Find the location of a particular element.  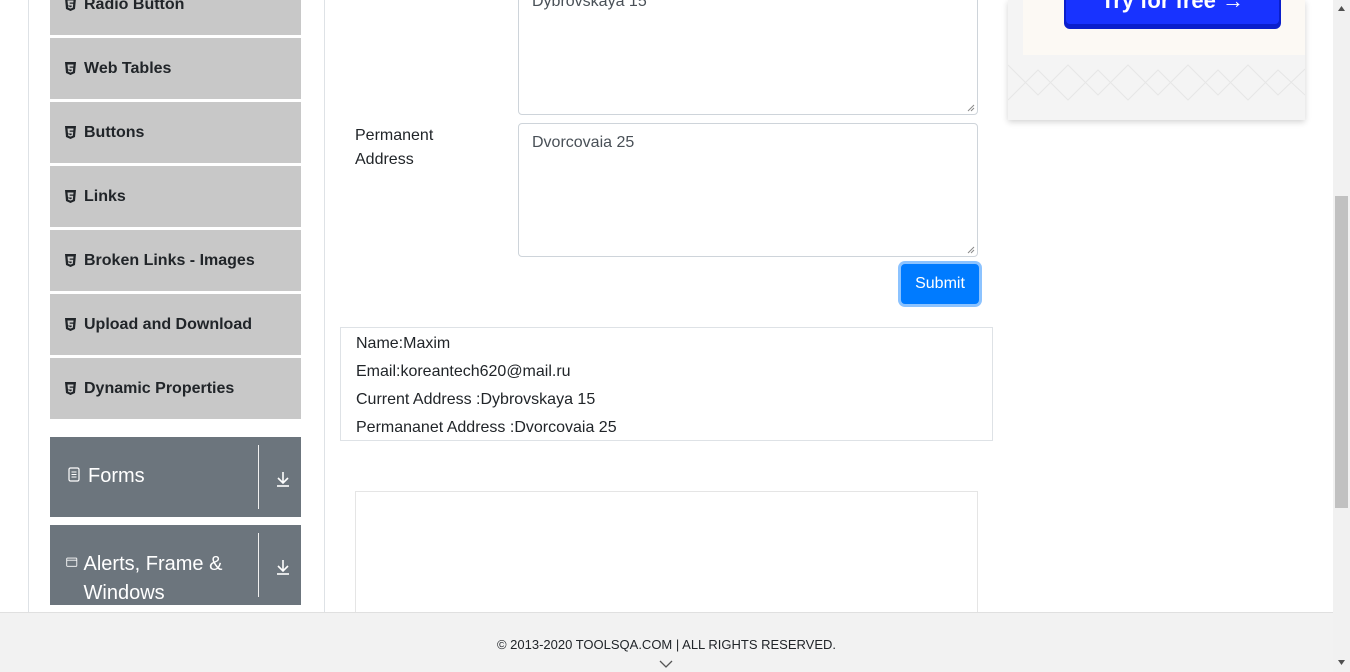

sidebar-item-radio-button: Radio Button is located at coordinates (175, 18).